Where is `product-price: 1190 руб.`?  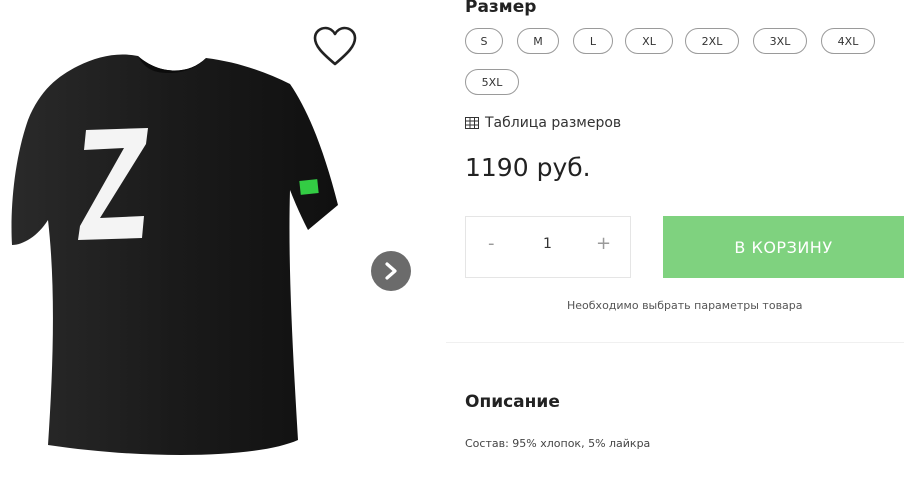 product-price: 1190 руб. is located at coordinates (528, 167).